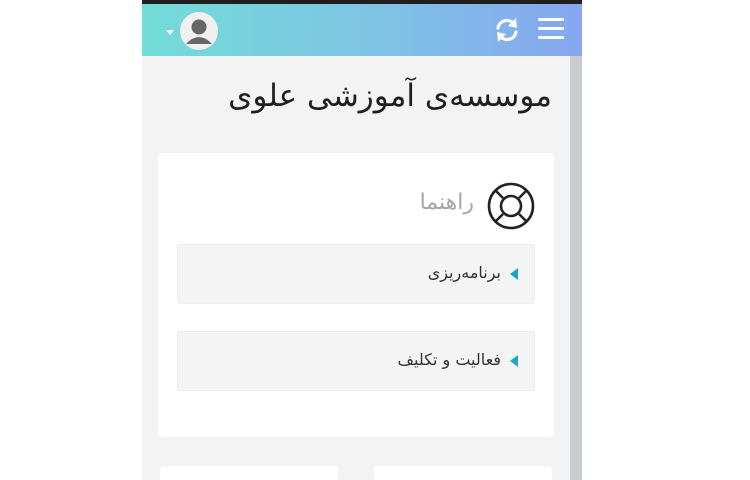 Image resolution: width=750 pixels, height=480 pixels. I want to click on guide-item-label: فعالیت و تکلیف, so click(449, 359).